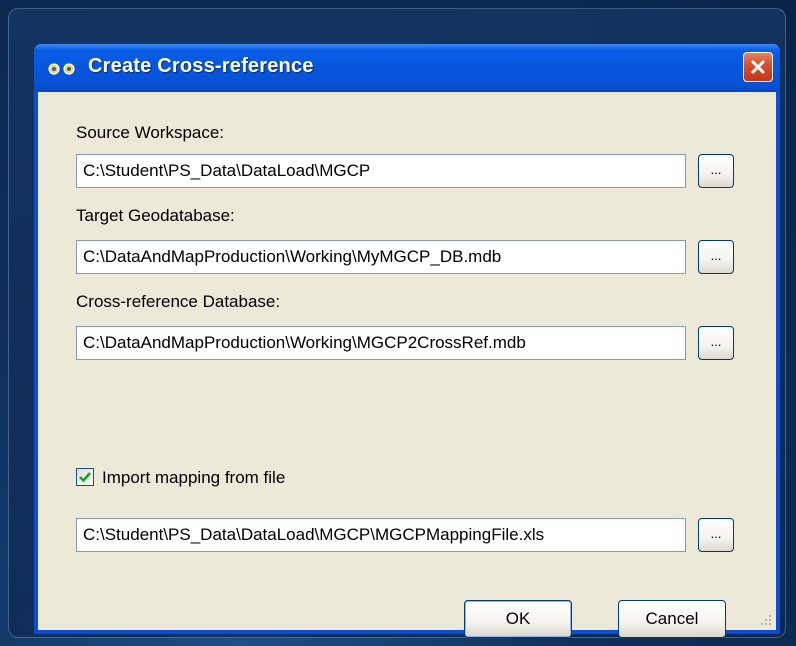 This screenshot has height=646, width=796. I want to click on title-bar: Create Cross-reference, so click(407, 68).